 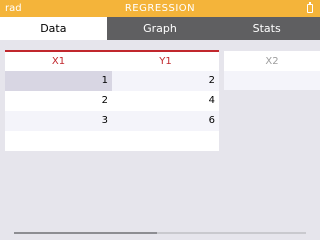 I want to click on column-header-y1: Y1, so click(x=165, y=61).